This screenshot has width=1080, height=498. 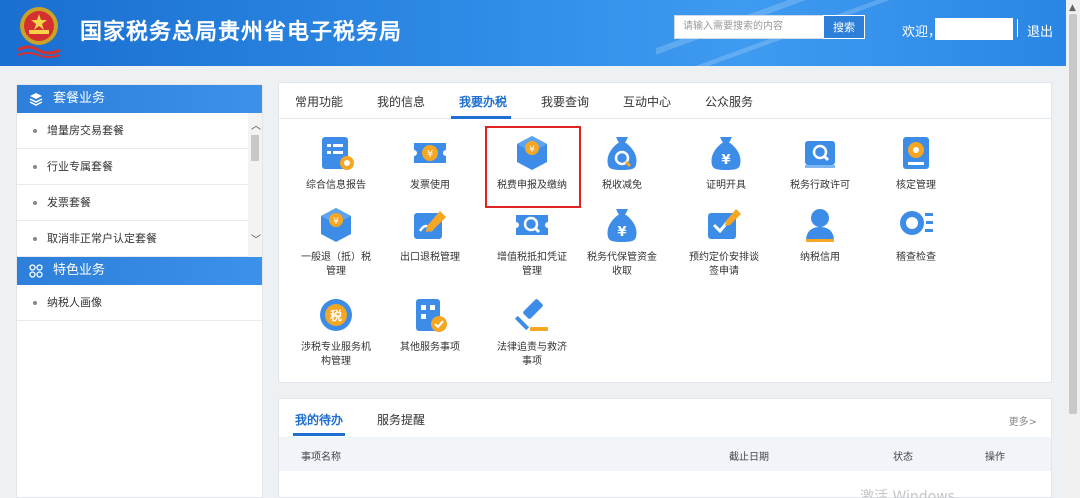 What do you see at coordinates (749, 27) in the screenshot?
I see `search-input: 请输入需要搜索的内容` at bounding box center [749, 27].